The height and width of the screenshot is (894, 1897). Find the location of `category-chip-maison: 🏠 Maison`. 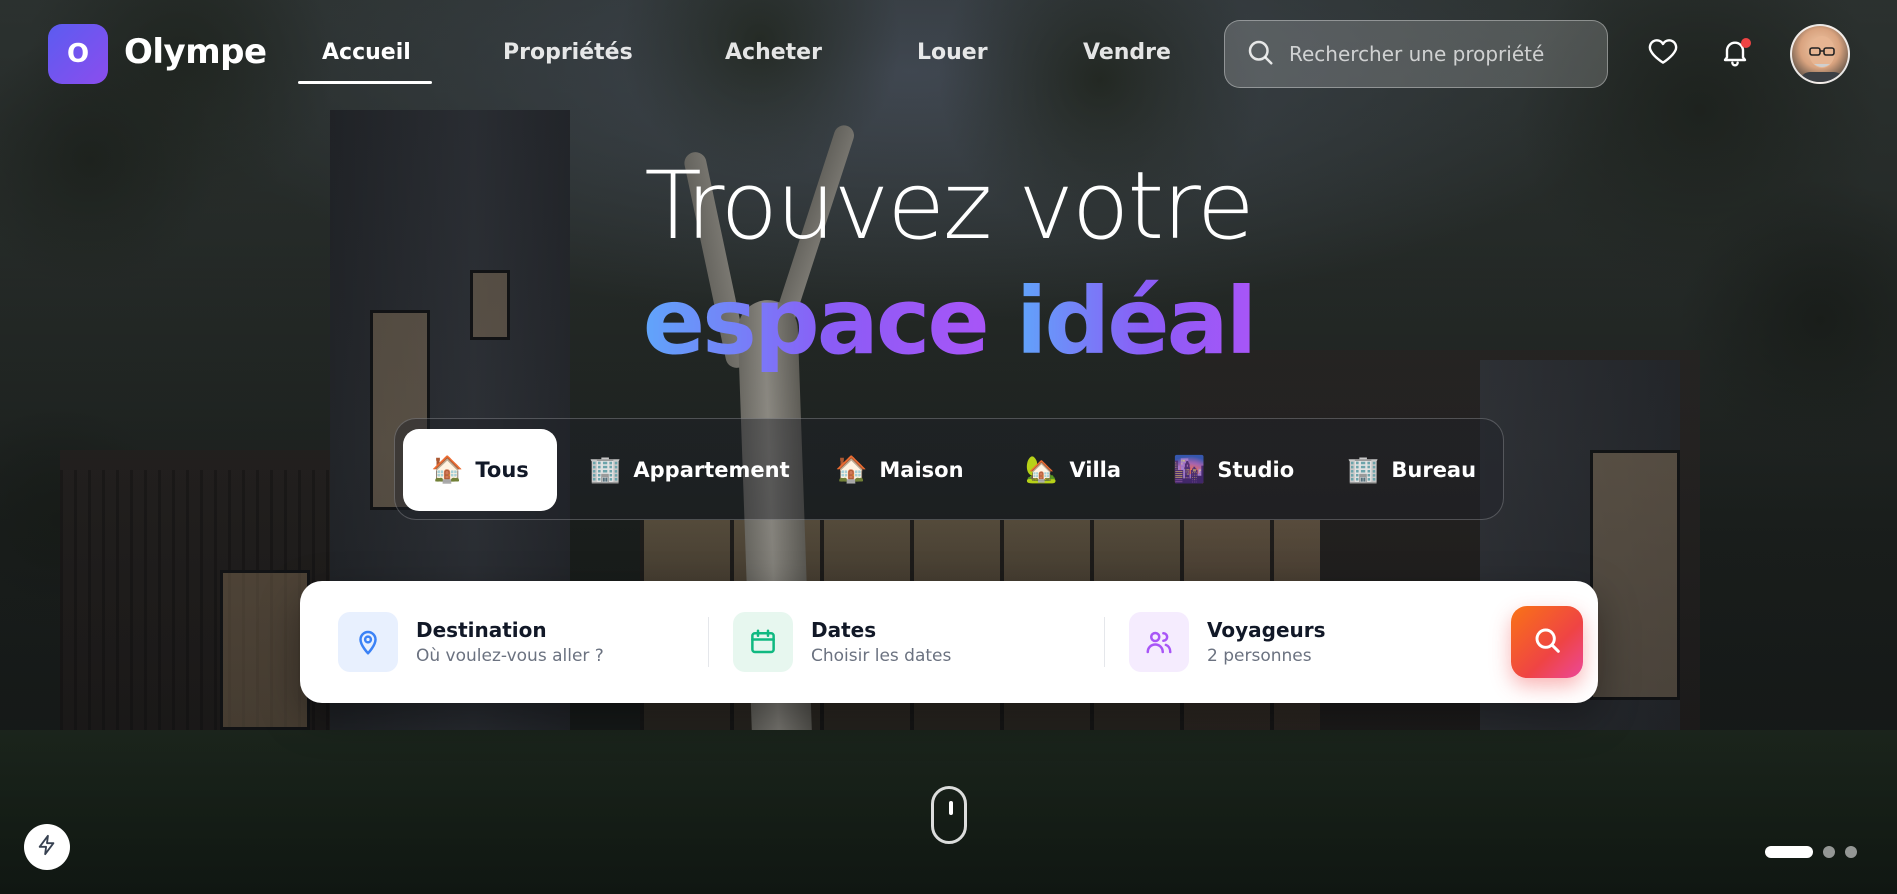

category-chip-maison: 🏠 Maison is located at coordinates (899, 470).